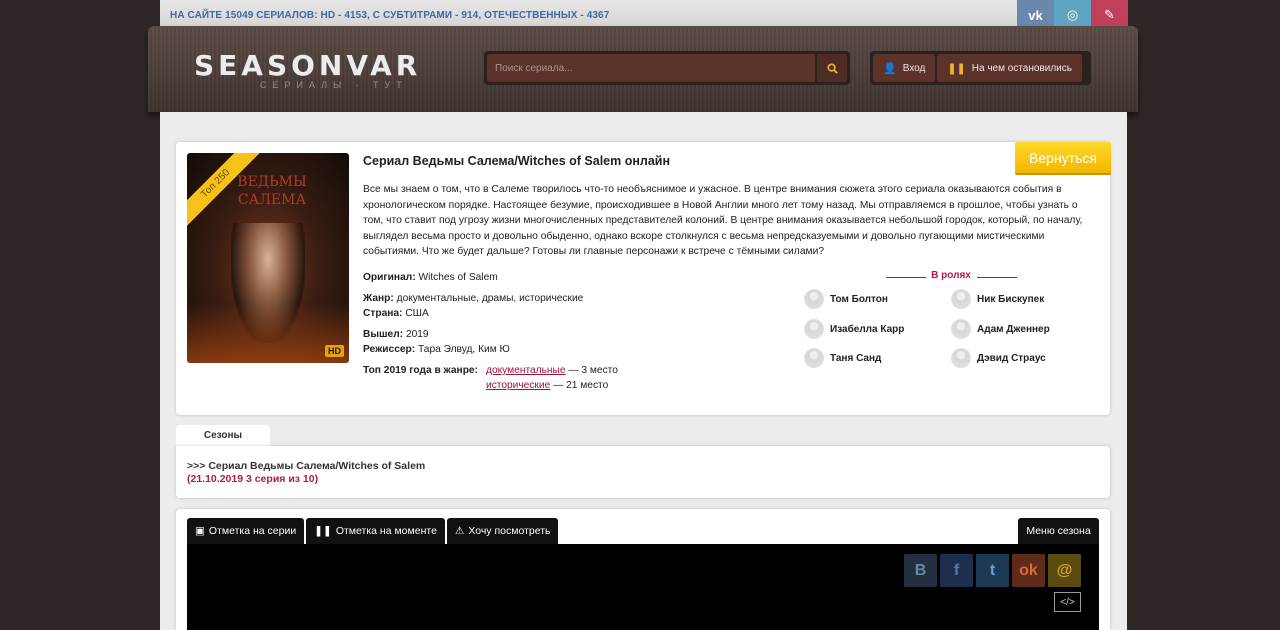 The height and width of the screenshot is (630, 1280). Describe the element at coordinates (196, 15) in the screenshot. I see `stats-prefix: НА САЙТЕ` at that location.